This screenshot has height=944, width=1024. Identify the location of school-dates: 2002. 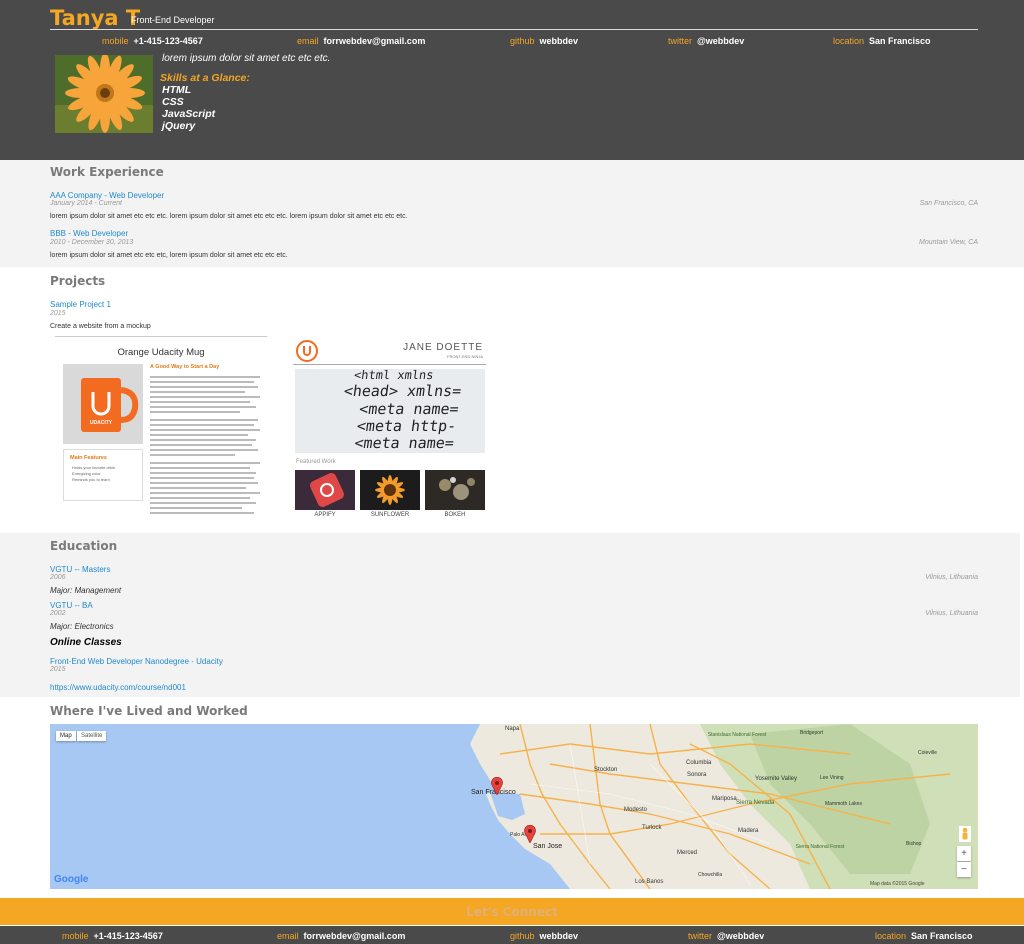
(58, 613).